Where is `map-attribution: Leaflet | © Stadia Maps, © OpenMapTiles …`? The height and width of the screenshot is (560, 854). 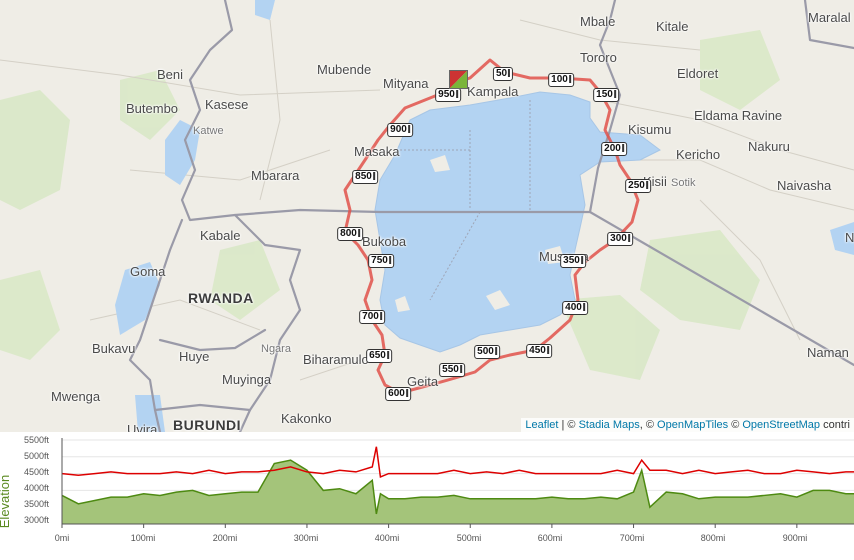
map-attribution: Leaflet | © Stadia Maps, © OpenMapTiles … is located at coordinates (687, 425).